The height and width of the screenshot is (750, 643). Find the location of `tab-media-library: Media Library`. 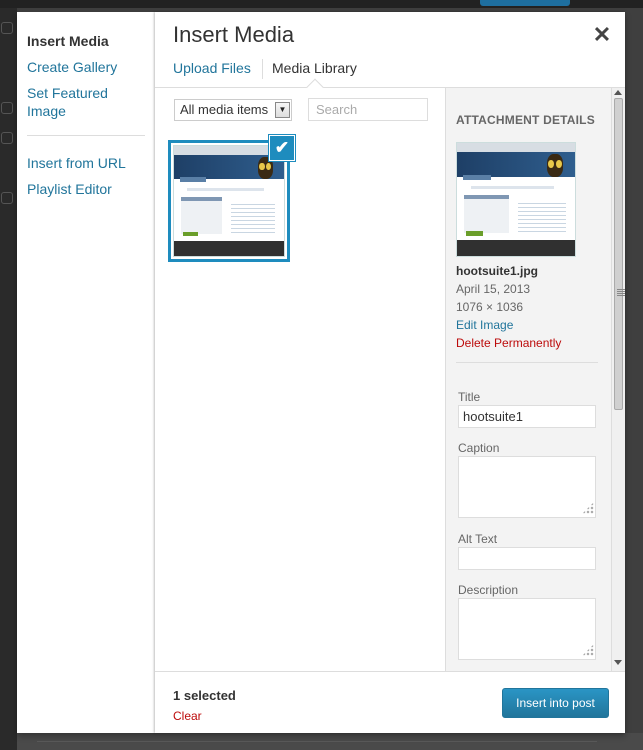

tab-media-library: Media Library is located at coordinates (314, 68).